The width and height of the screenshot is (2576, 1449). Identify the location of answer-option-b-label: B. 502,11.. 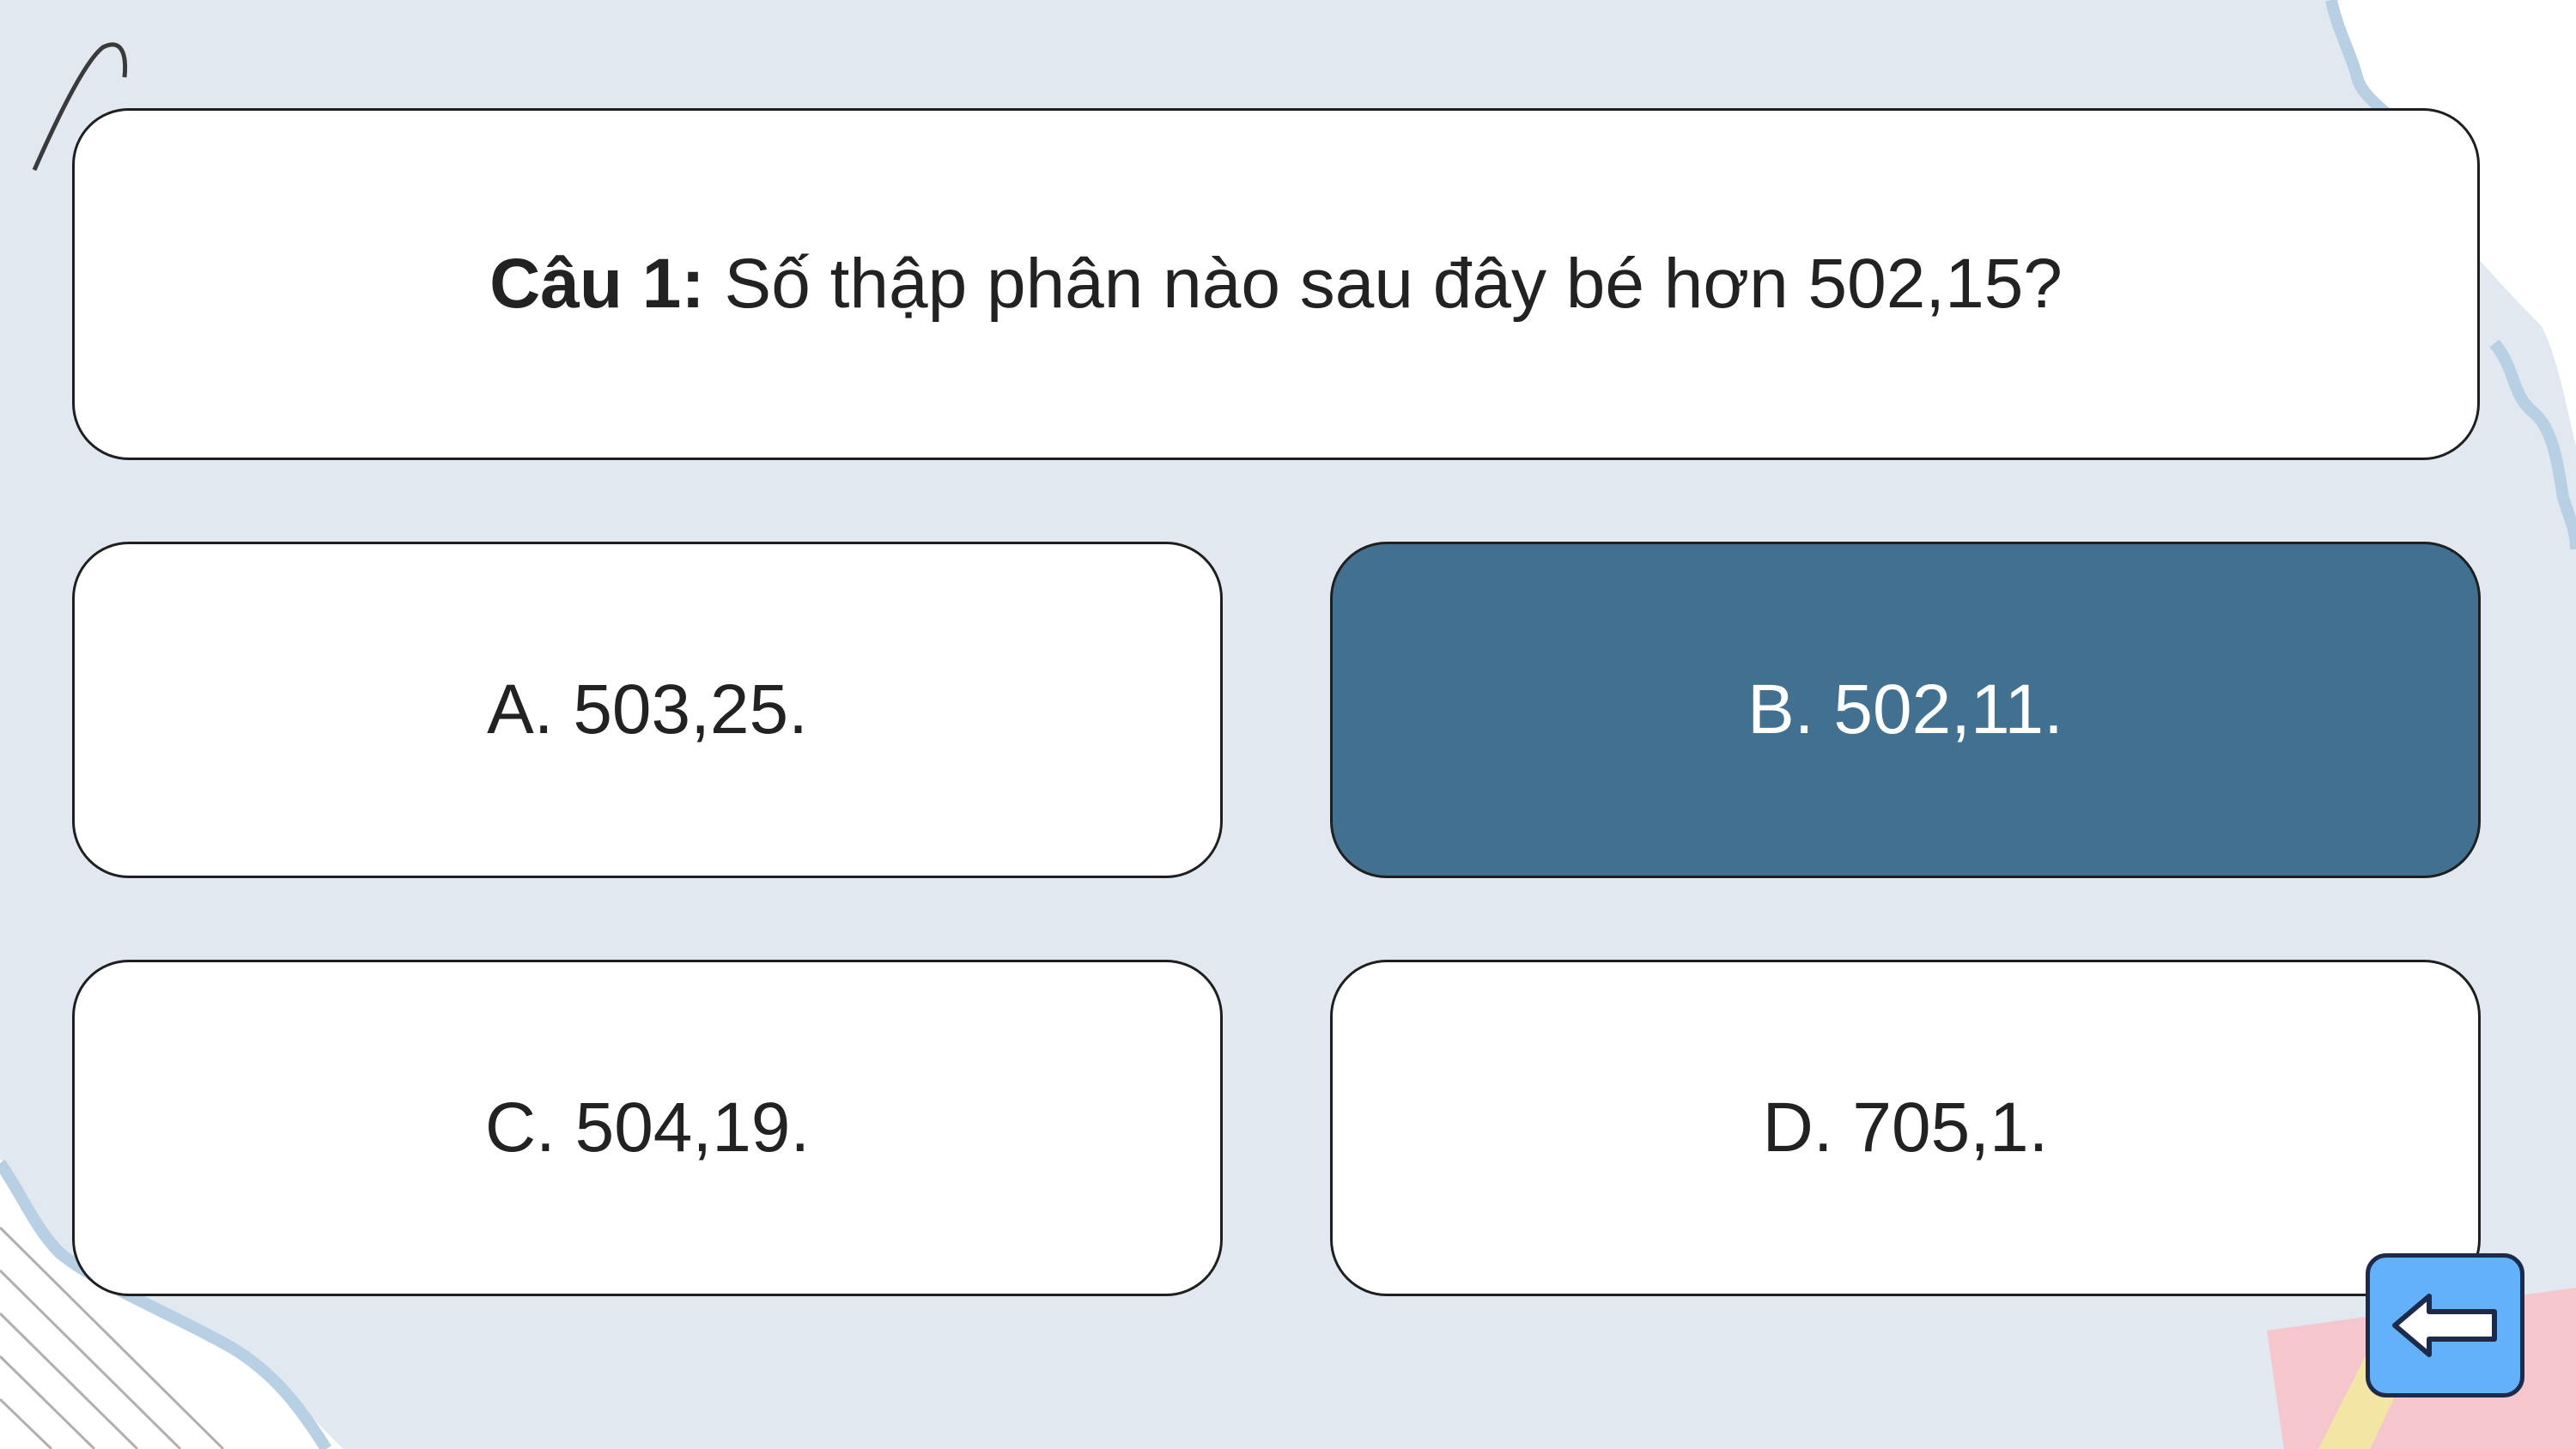
(1905, 709).